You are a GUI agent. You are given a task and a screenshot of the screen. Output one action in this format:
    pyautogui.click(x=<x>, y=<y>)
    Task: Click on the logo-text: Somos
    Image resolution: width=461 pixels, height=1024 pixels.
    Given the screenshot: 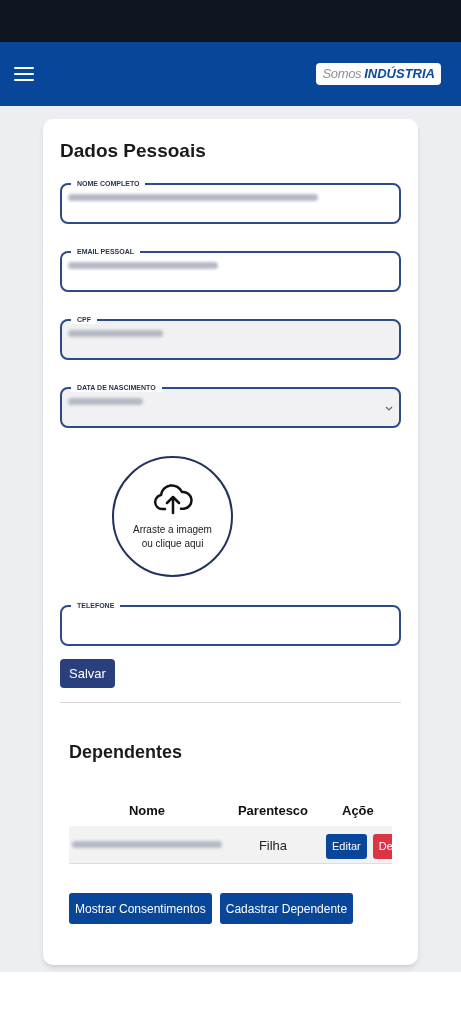 What is the action you would take?
    pyautogui.click(x=342, y=74)
    